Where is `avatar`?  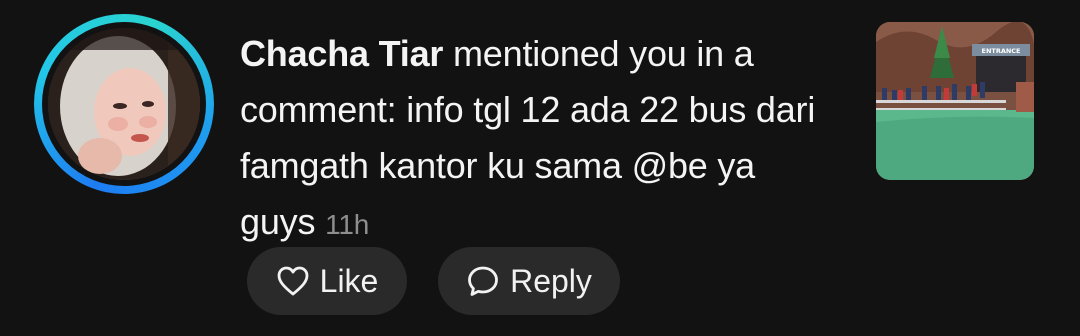
avatar is located at coordinates (124, 104).